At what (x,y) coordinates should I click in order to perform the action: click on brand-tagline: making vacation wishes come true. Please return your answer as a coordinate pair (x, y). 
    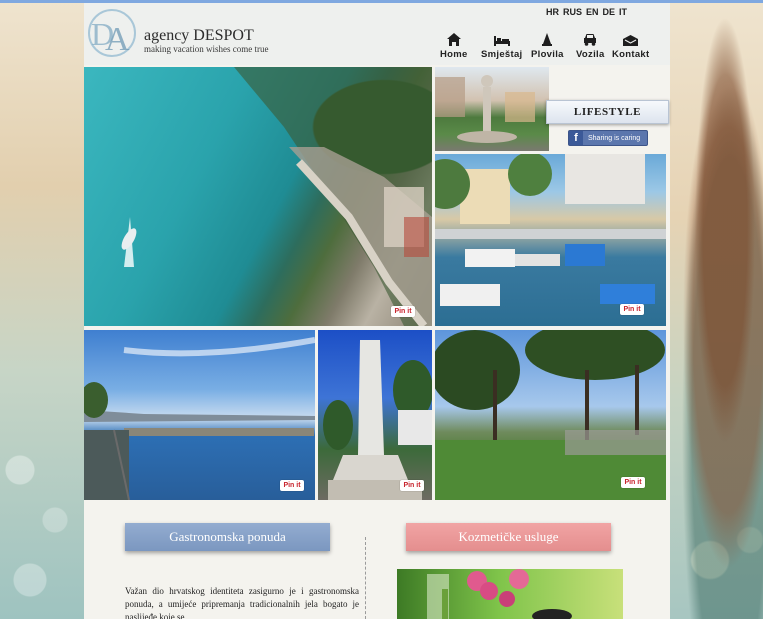
    Looking at the image, I should click on (206, 49).